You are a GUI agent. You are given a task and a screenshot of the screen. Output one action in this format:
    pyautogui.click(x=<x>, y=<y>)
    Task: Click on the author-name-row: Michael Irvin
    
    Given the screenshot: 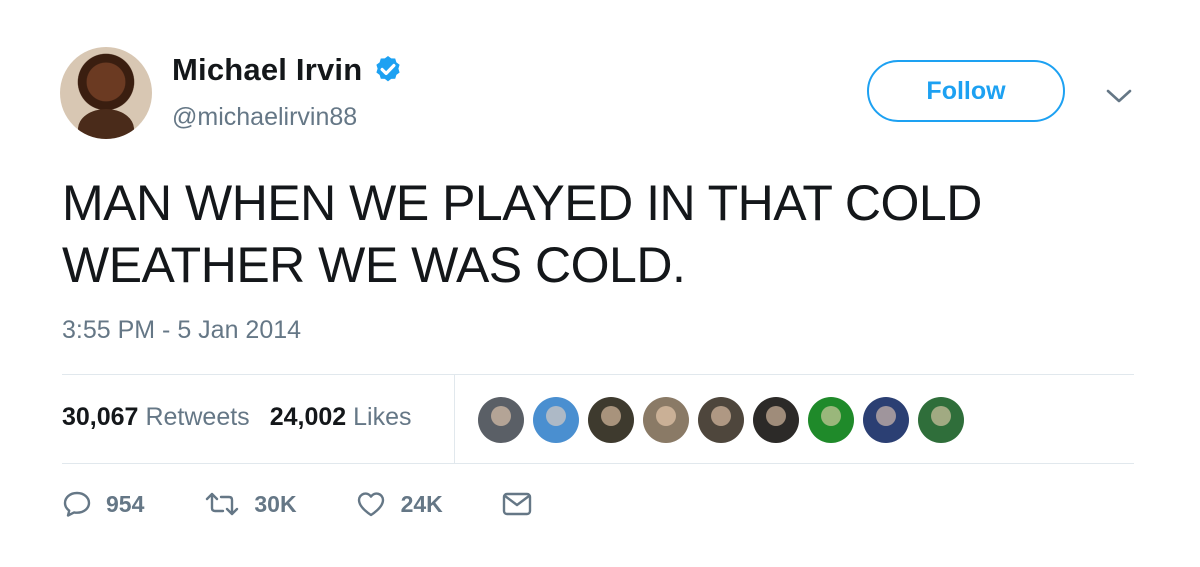 What is the action you would take?
    pyautogui.click(x=288, y=70)
    